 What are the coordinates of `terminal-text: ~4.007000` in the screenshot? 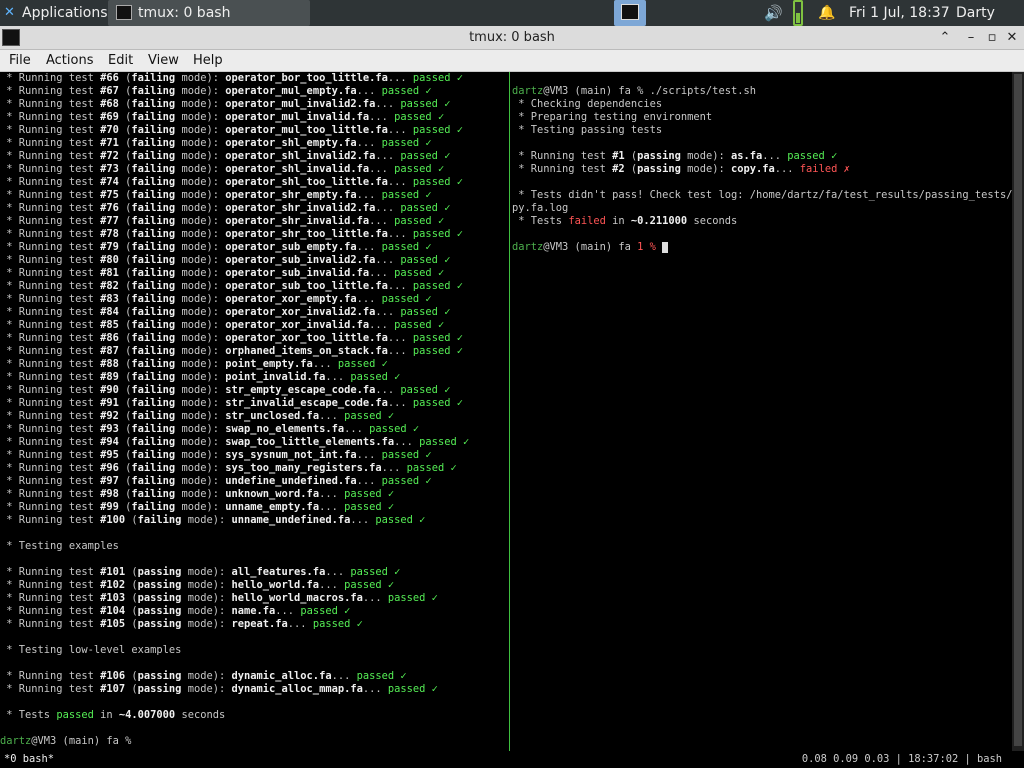 It's located at (147, 715).